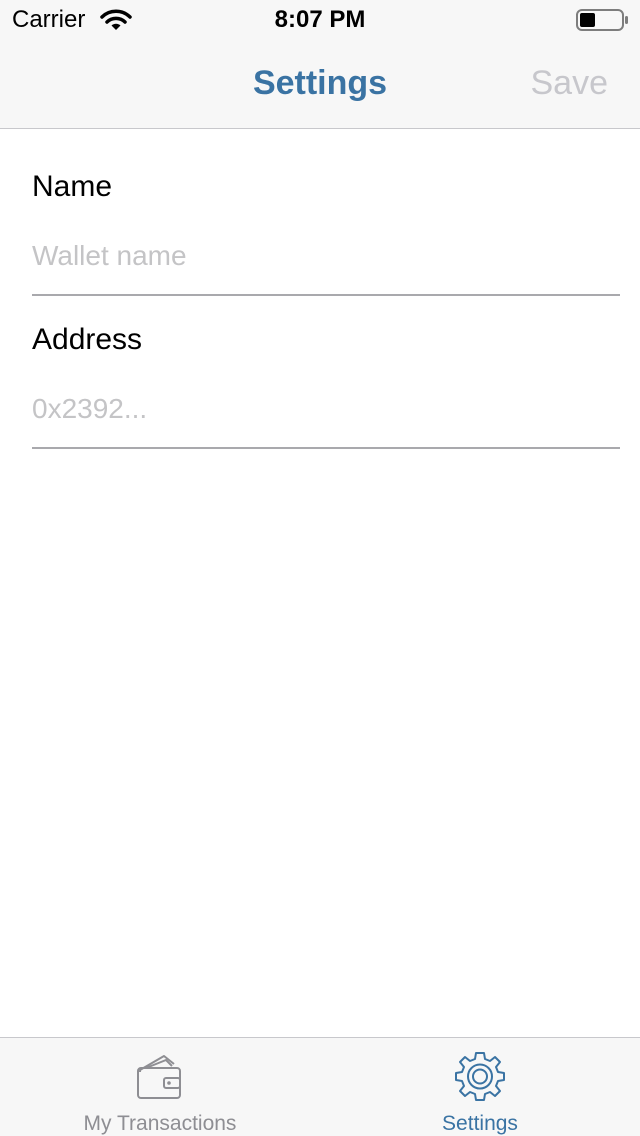 The height and width of the screenshot is (1136, 640). I want to click on address-input, so click(326, 409).